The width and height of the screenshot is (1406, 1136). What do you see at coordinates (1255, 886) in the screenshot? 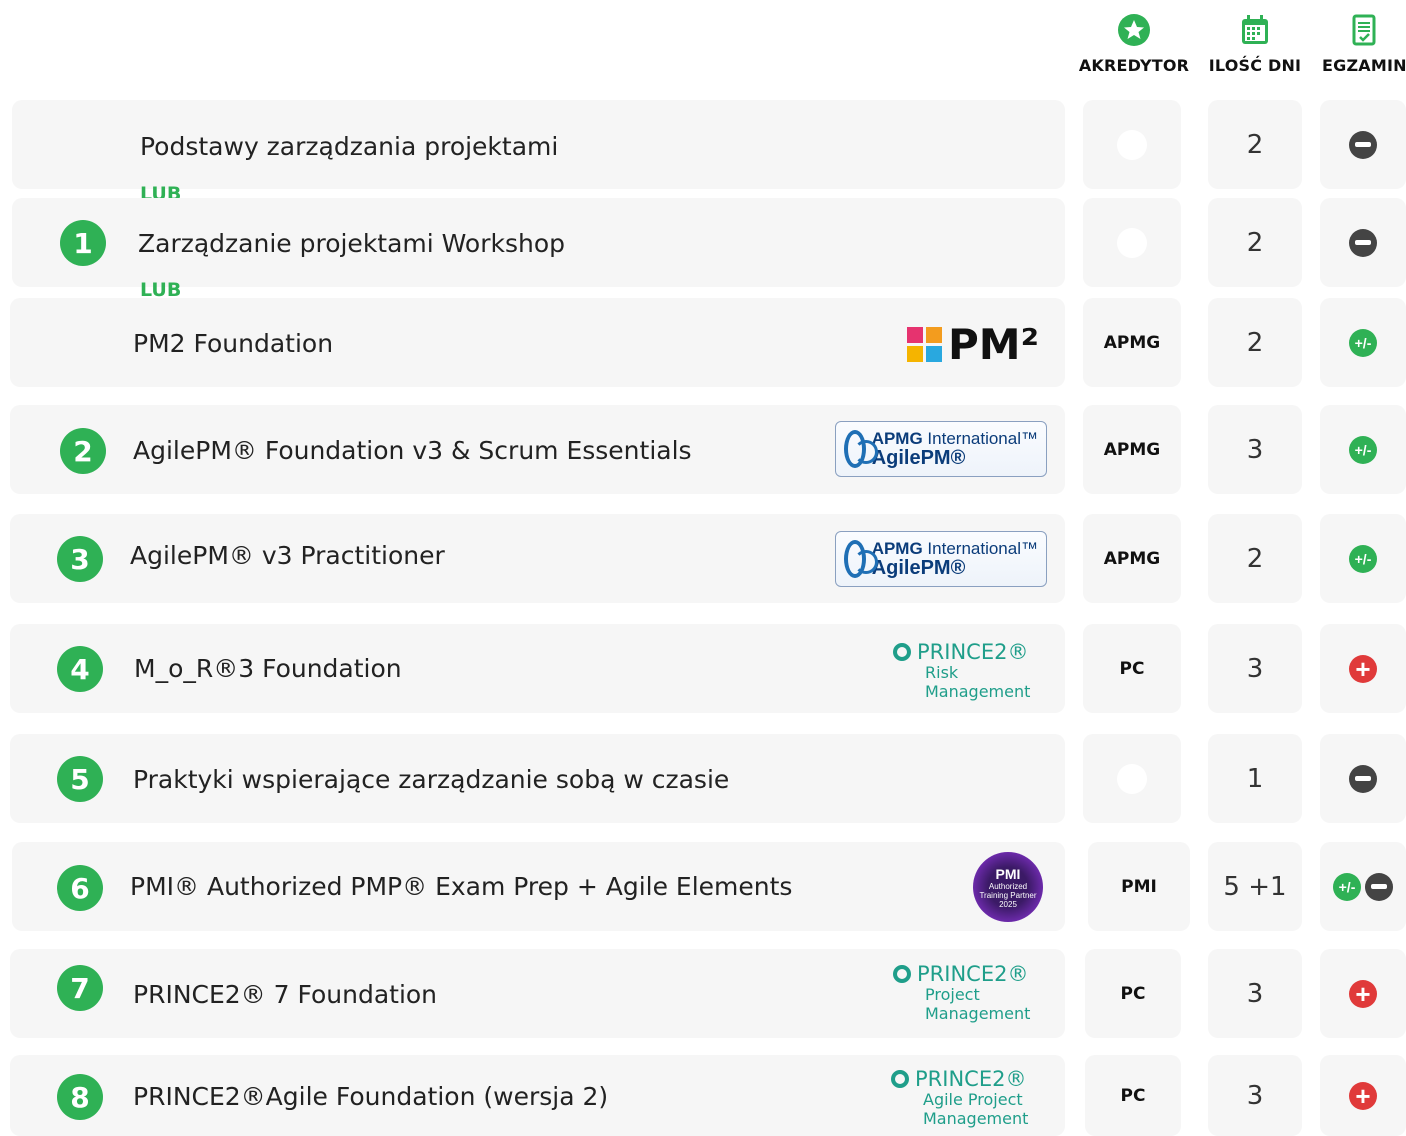
I see `days-value: 5 +1` at bounding box center [1255, 886].